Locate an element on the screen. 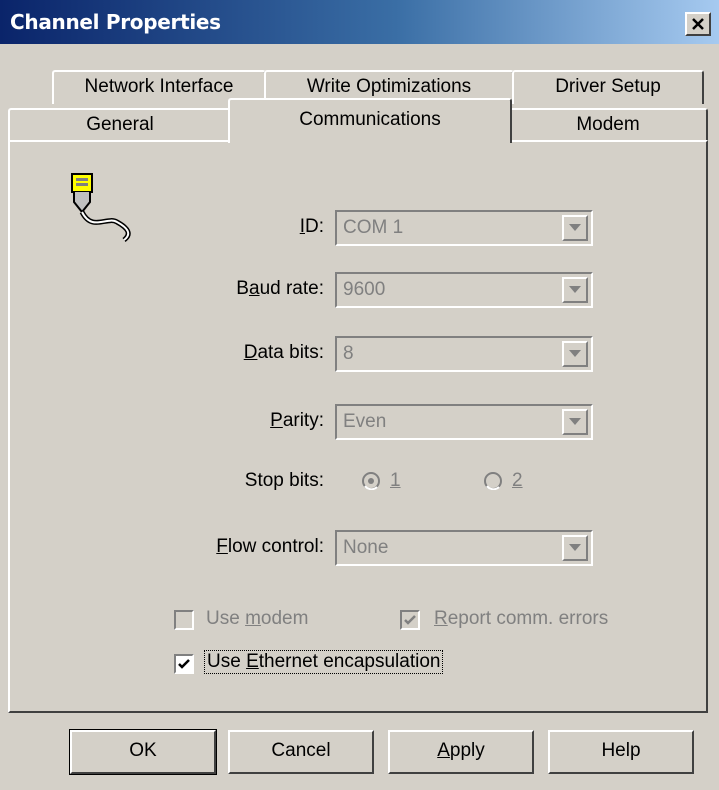 This screenshot has height=790, width=719. id-value: COM 1 is located at coordinates (373, 227).